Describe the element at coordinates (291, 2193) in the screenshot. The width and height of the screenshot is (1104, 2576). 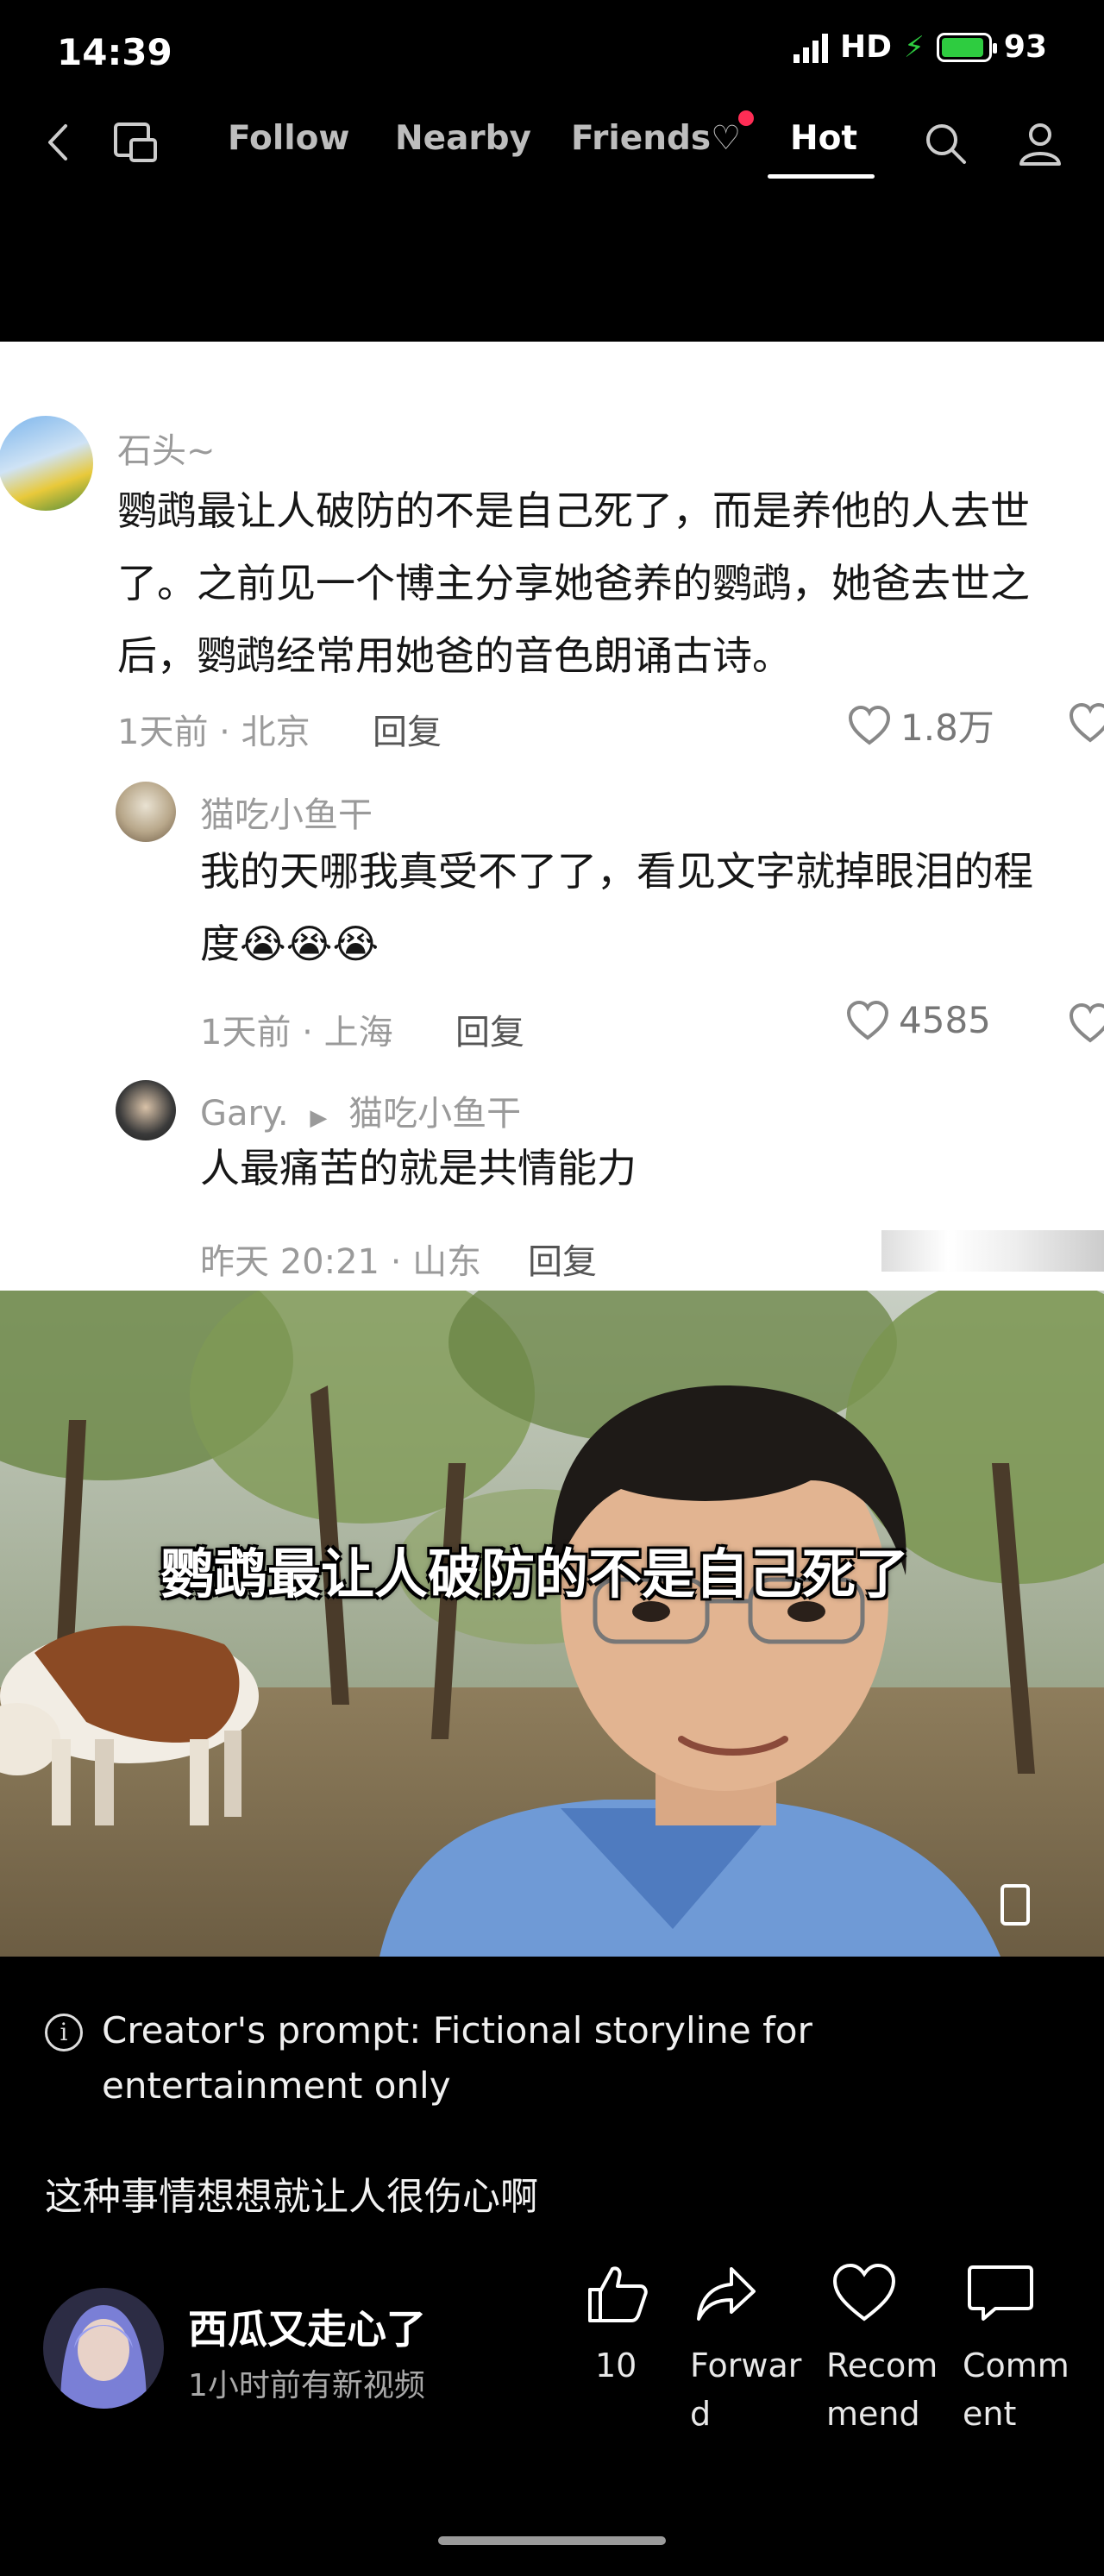
I see `video-caption: 这种事情想想就让人很伤心啊` at that location.